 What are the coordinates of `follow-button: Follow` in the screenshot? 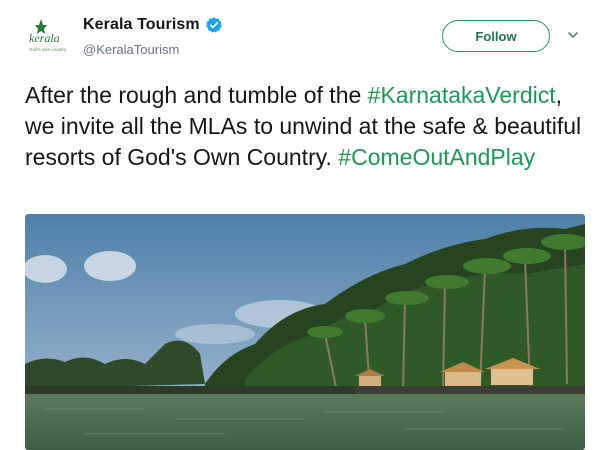 It's located at (496, 36).